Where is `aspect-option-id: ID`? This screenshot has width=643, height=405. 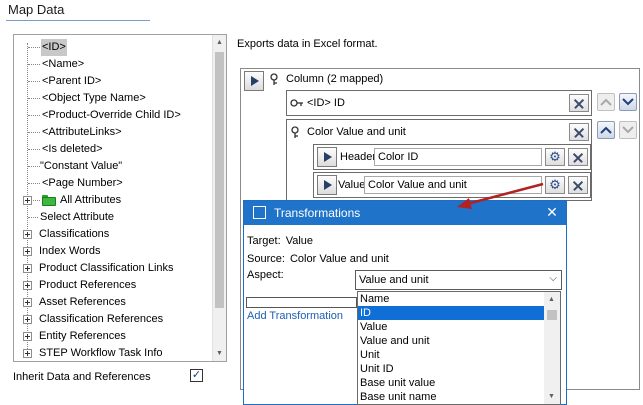 aspect-option-id: ID is located at coordinates (451, 313).